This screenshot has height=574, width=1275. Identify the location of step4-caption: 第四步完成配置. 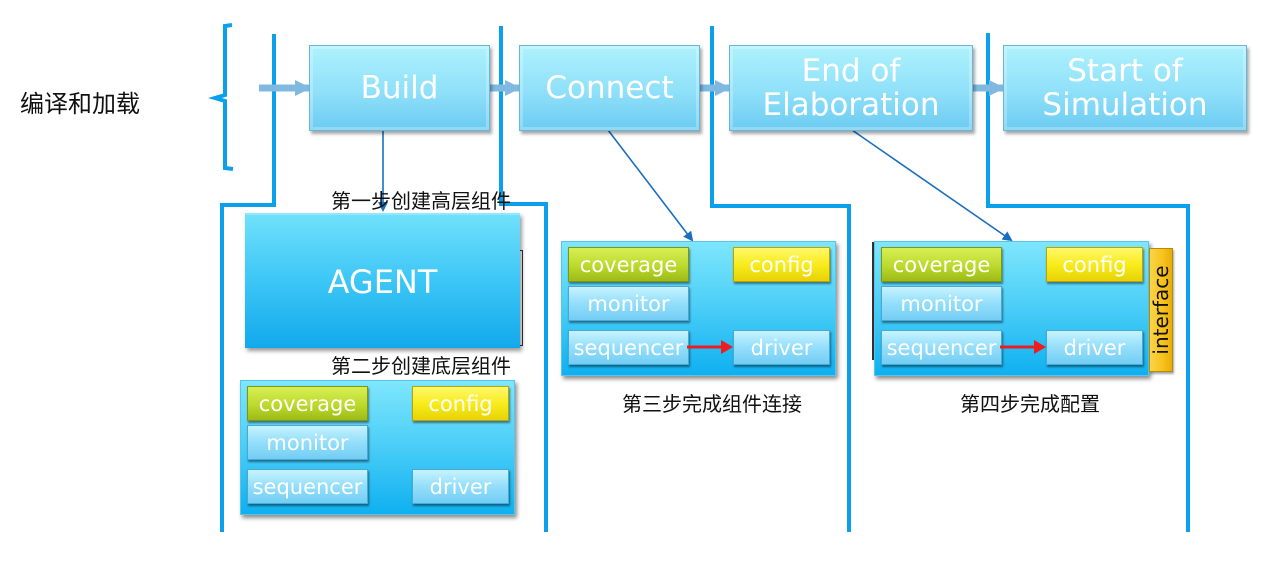
(1030, 404).